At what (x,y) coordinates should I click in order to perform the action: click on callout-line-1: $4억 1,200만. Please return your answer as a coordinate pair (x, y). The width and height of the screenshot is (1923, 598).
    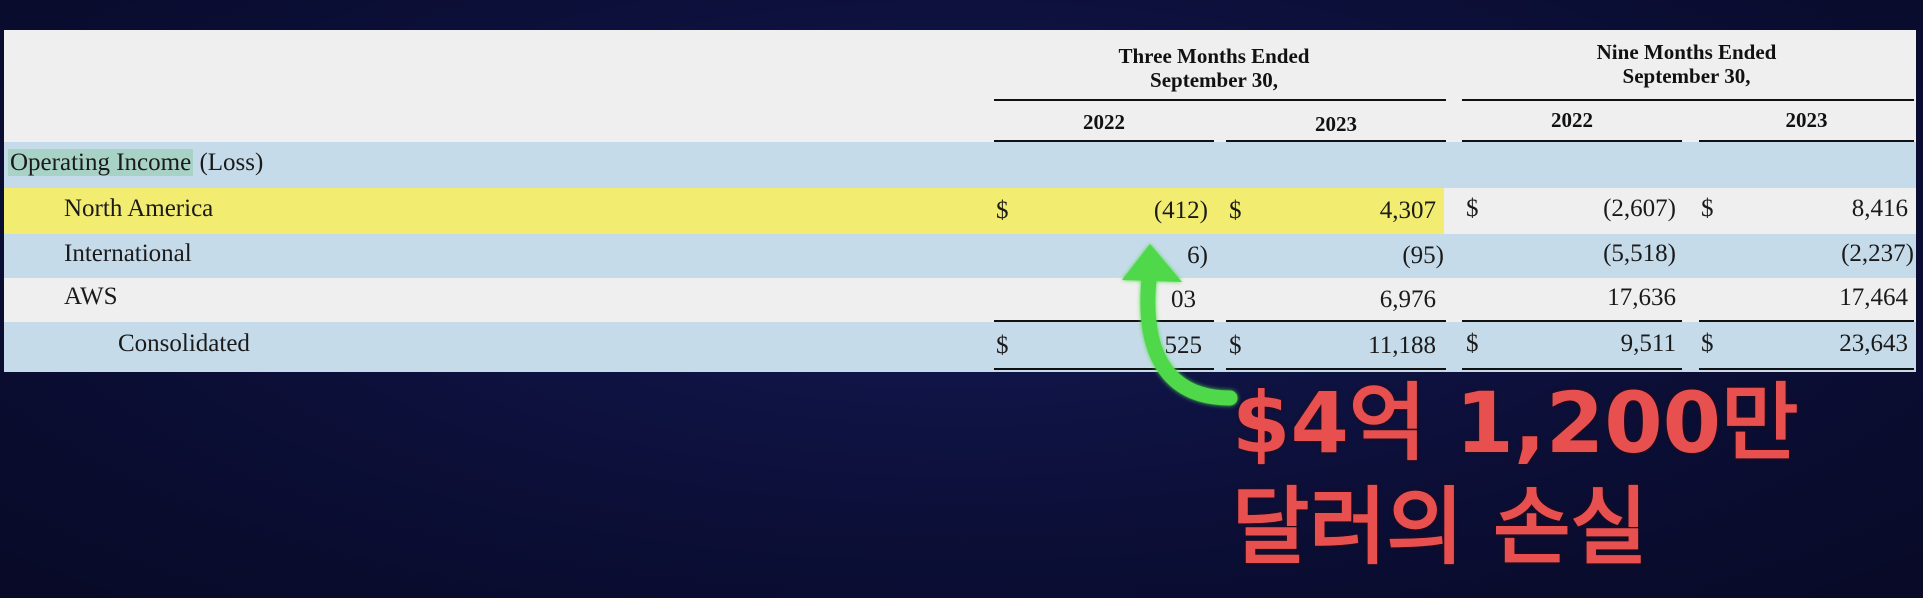
    Looking at the image, I should click on (1515, 423).